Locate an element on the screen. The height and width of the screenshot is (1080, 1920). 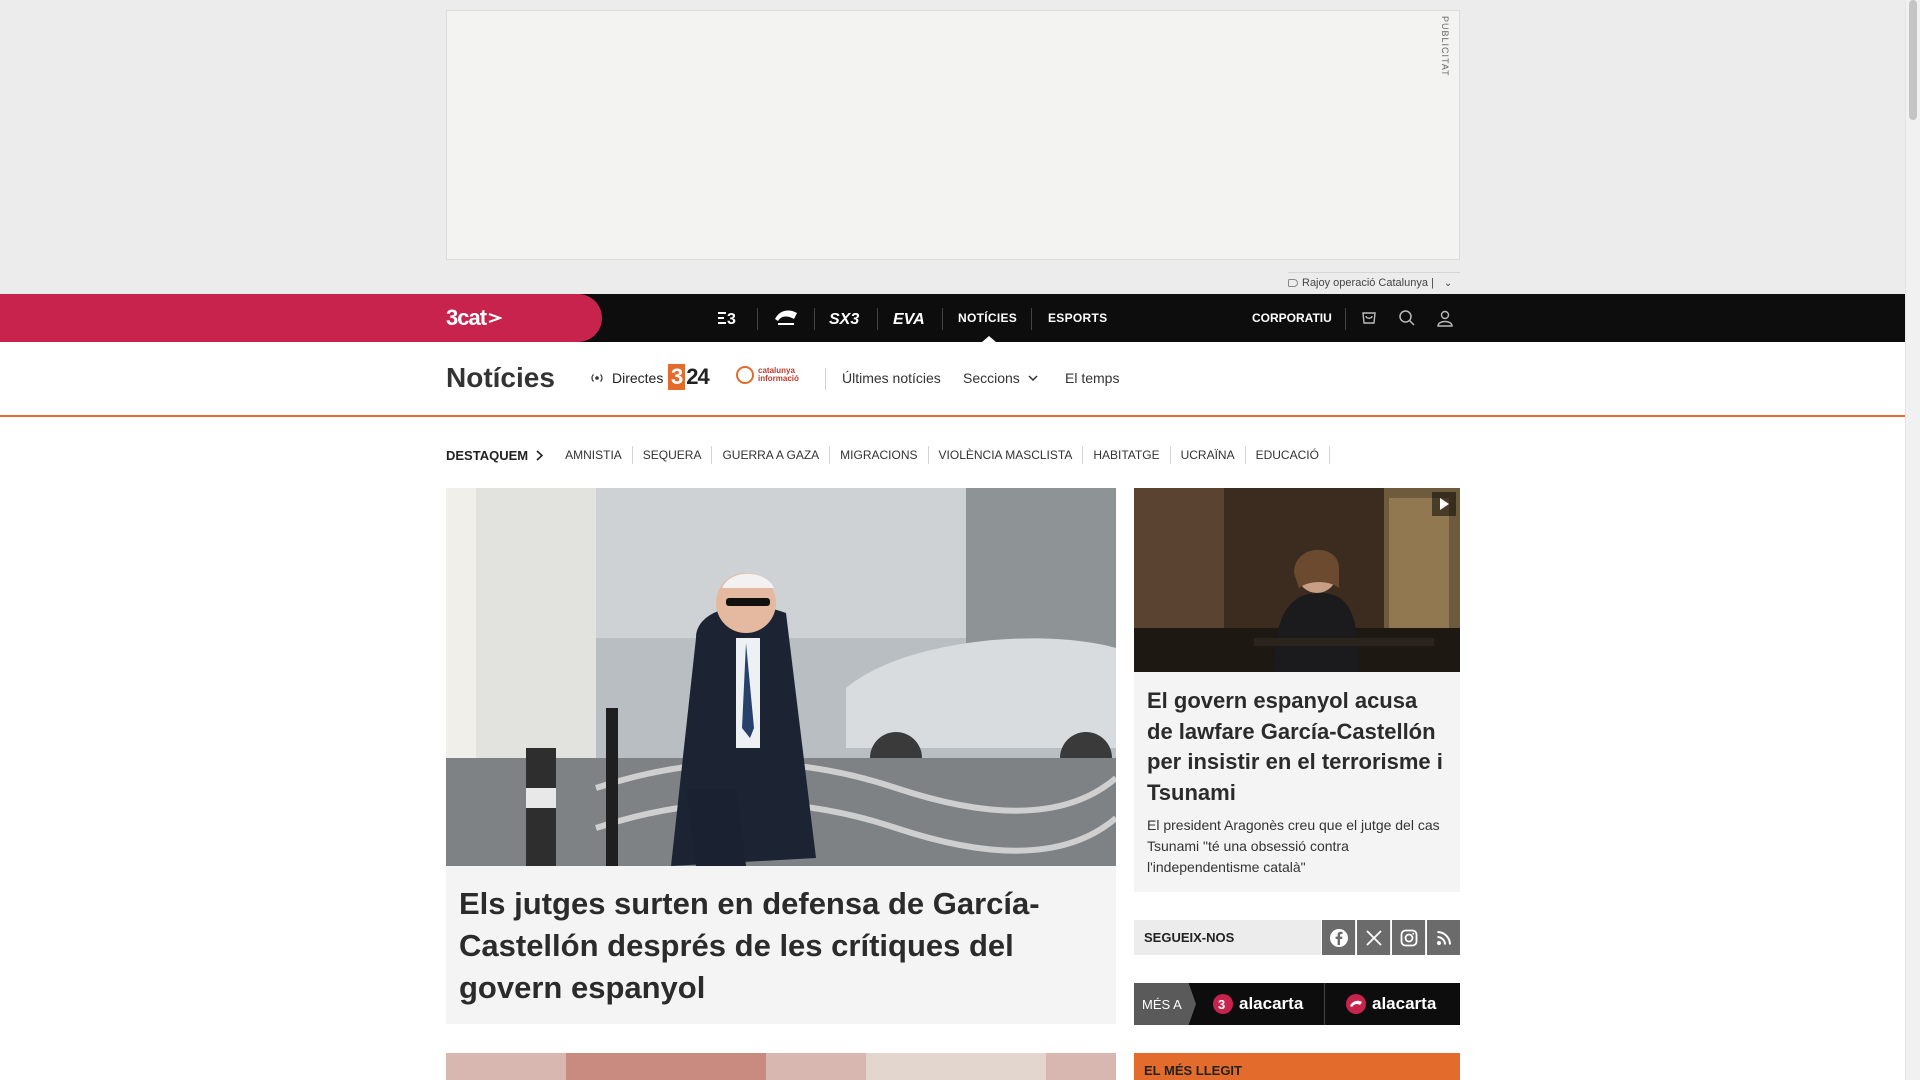
facebook-icon is located at coordinates (1338, 937).